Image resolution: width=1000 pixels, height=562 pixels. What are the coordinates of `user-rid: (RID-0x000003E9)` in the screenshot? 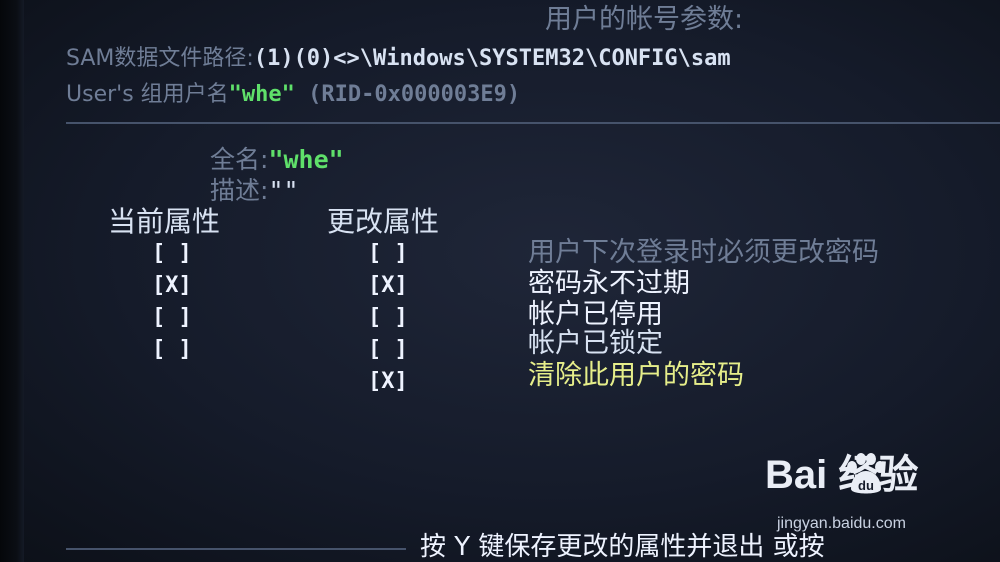 It's located at (414, 94).